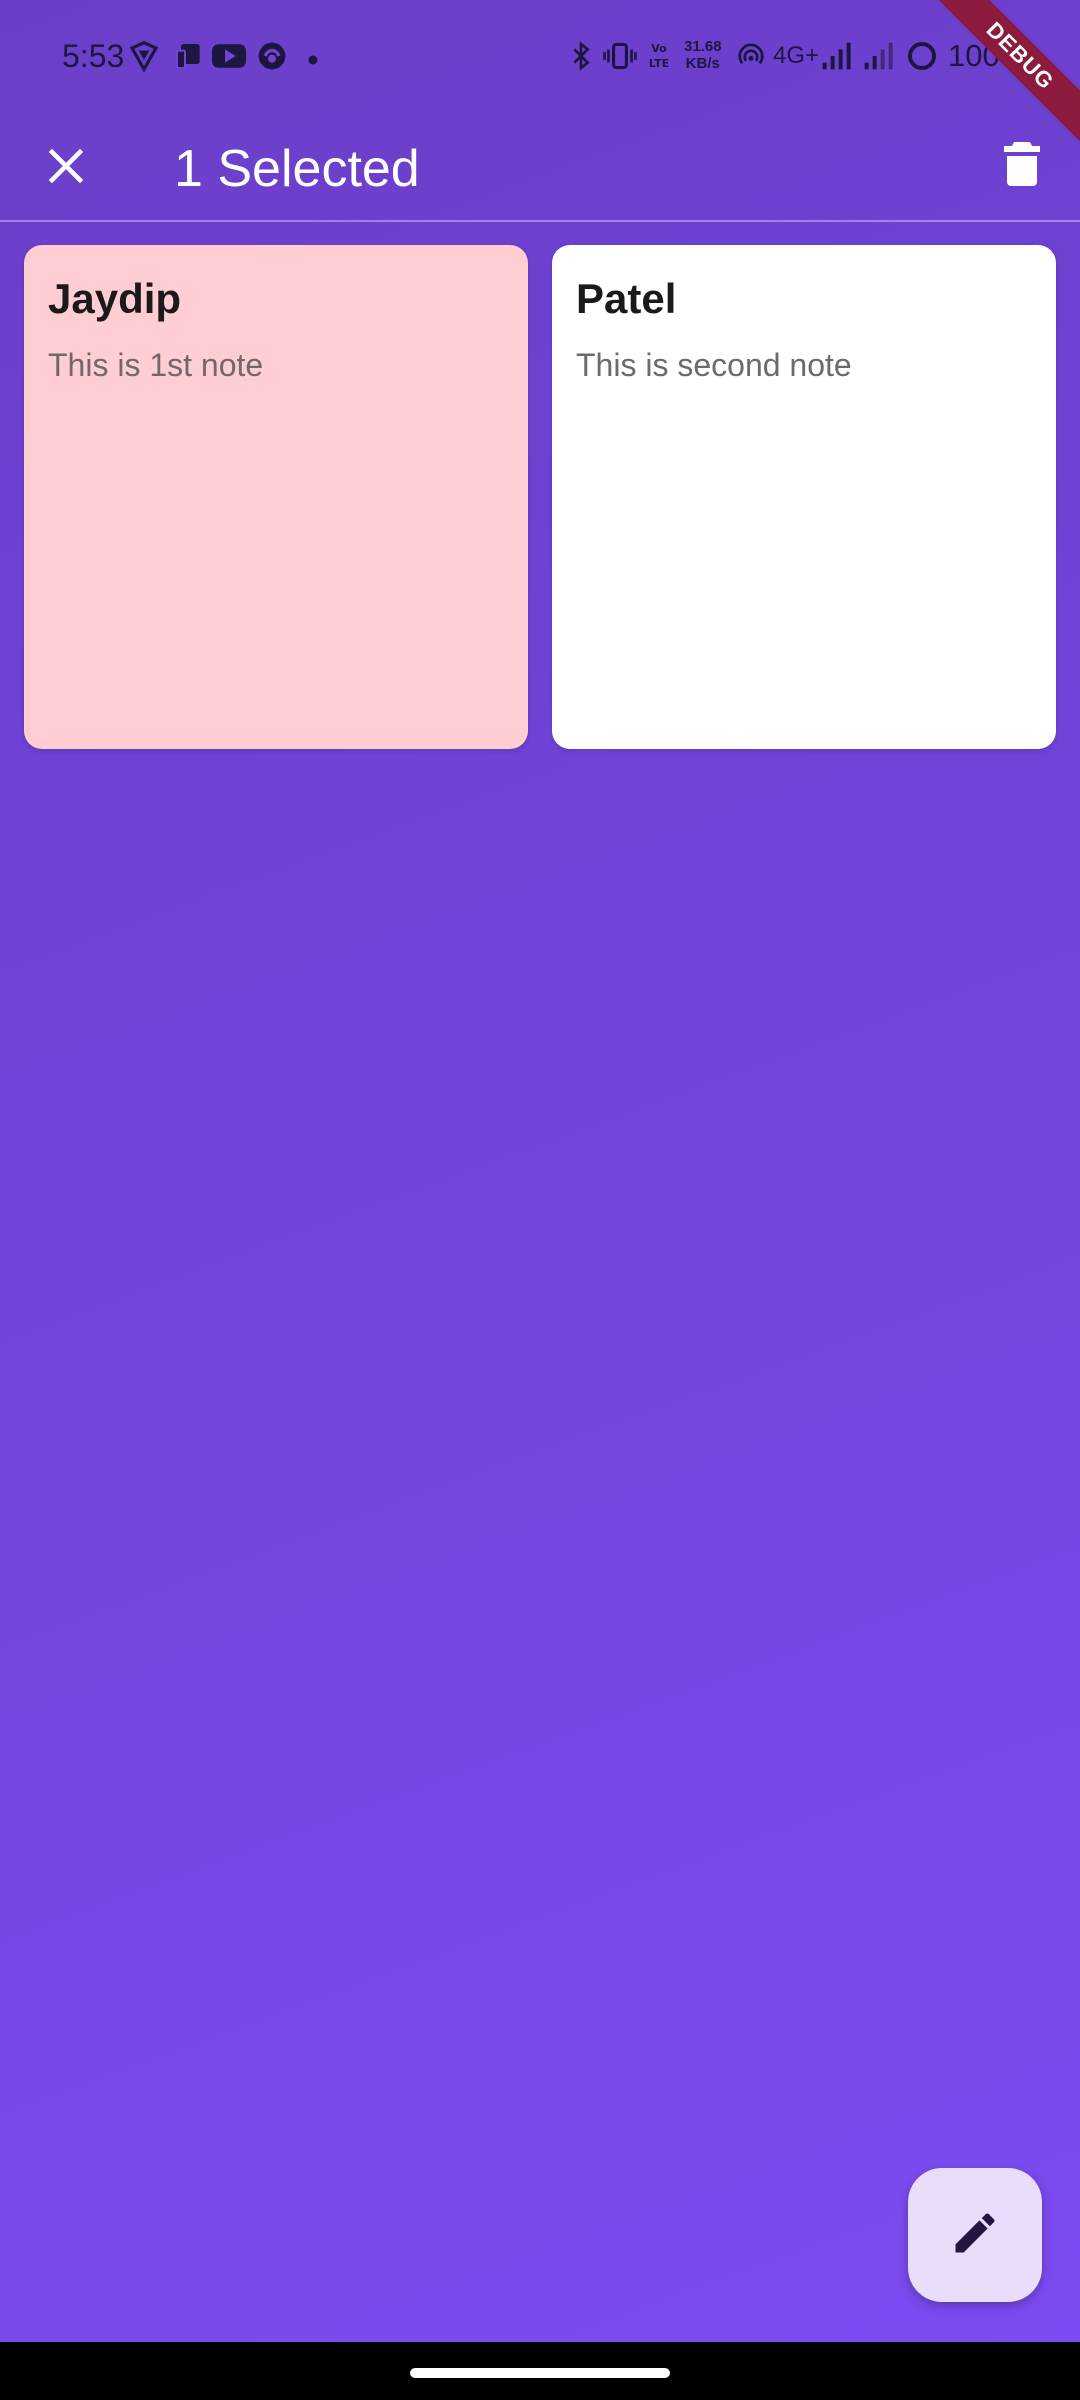  Describe the element at coordinates (276, 497) in the screenshot. I see `note-card: Jaydip This is 1st note` at that location.